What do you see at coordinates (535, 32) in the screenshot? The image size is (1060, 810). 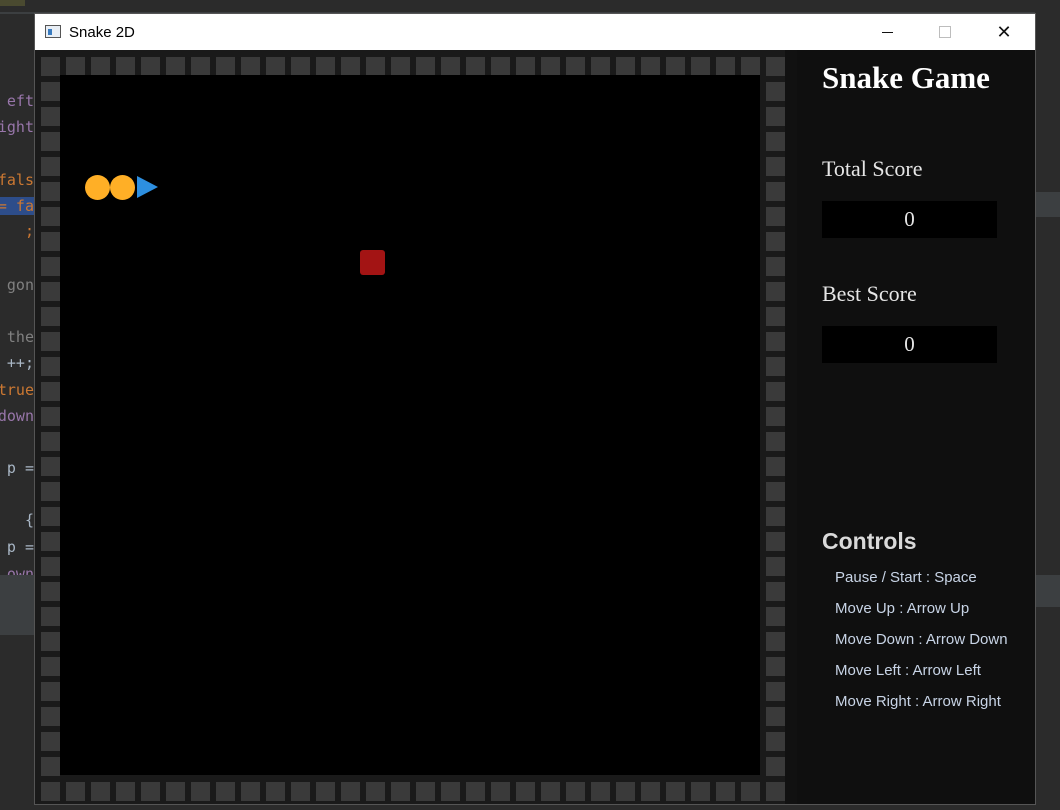 I see `title-bar: Snake 2D ✕` at bounding box center [535, 32].